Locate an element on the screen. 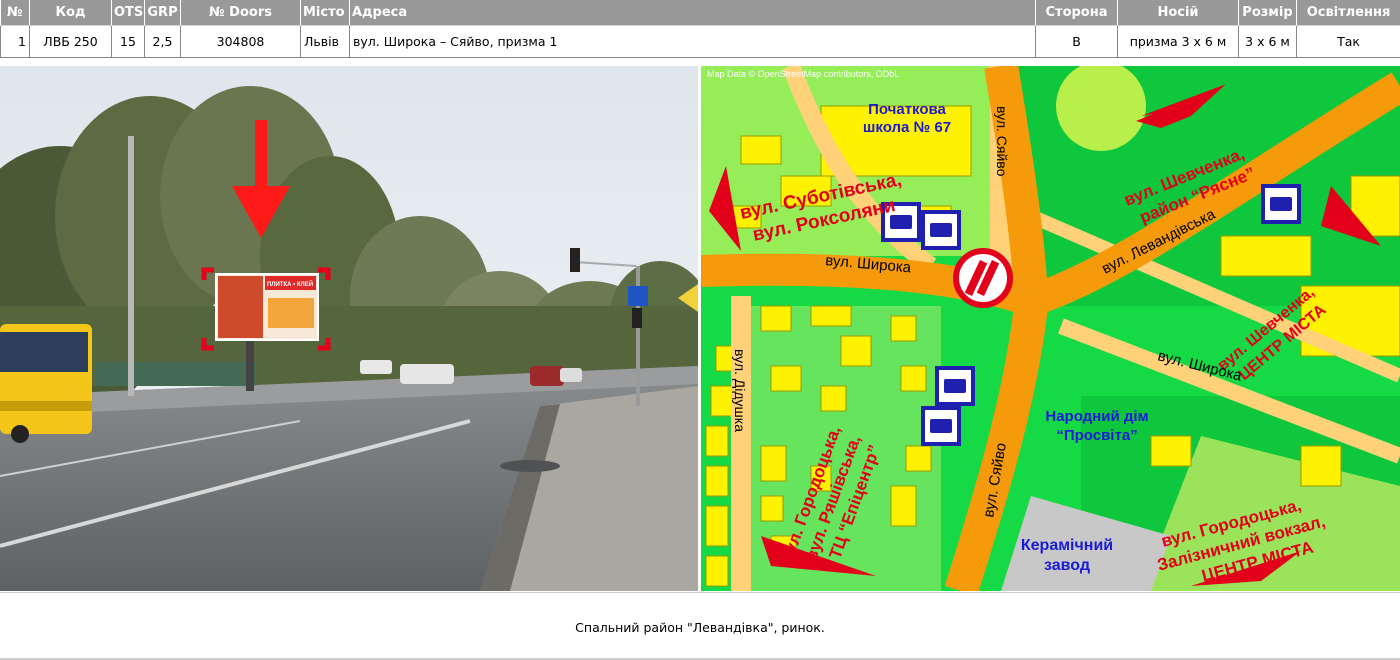 This screenshot has height=660, width=1400. col-header-ots: OTS is located at coordinates (128, 13).